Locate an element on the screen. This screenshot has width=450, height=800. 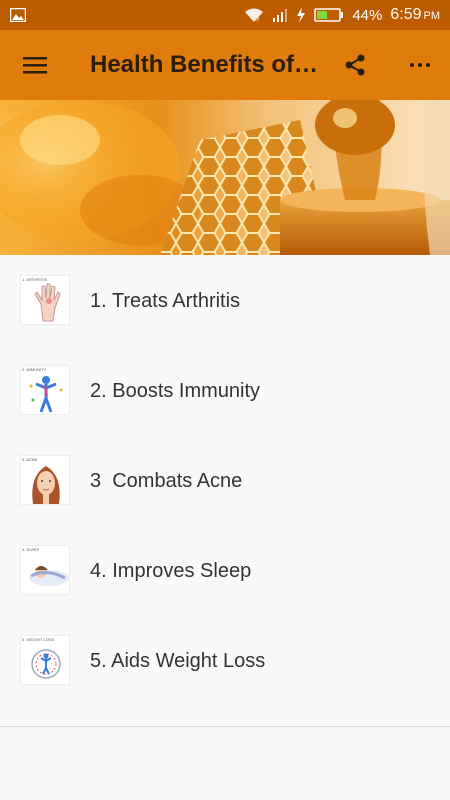
arthritis-thumbnail: 1. ARTHRITIS is located at coordinates (45, 300).